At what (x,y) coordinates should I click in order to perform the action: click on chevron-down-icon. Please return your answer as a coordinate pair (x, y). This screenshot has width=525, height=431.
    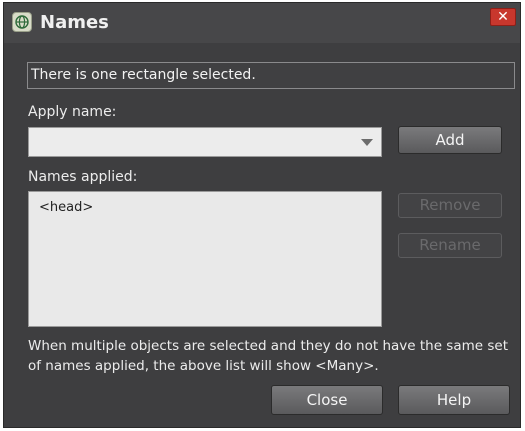
    Looking at the image, I should click on (367, 142).